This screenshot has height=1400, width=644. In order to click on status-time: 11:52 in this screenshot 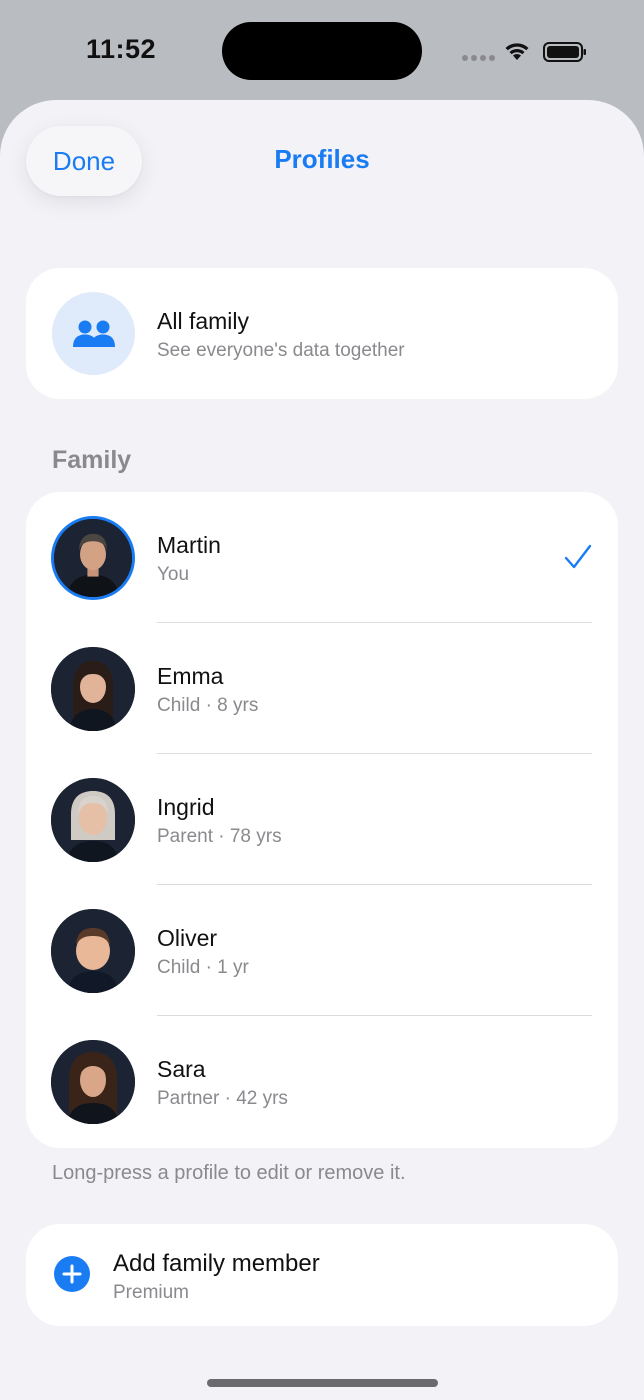, I will do `click(121, 49)`.